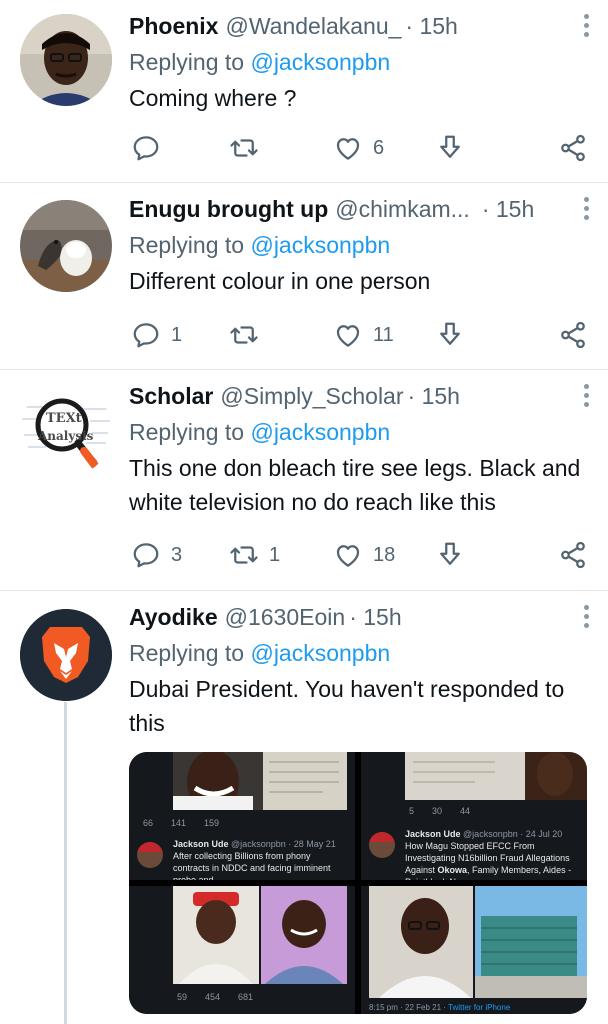 This screenshot has height=1024, width=608. Describe the element at coordinates (179, 823) in the screenshot. I see `mini-retweet-count: 141` at that location.